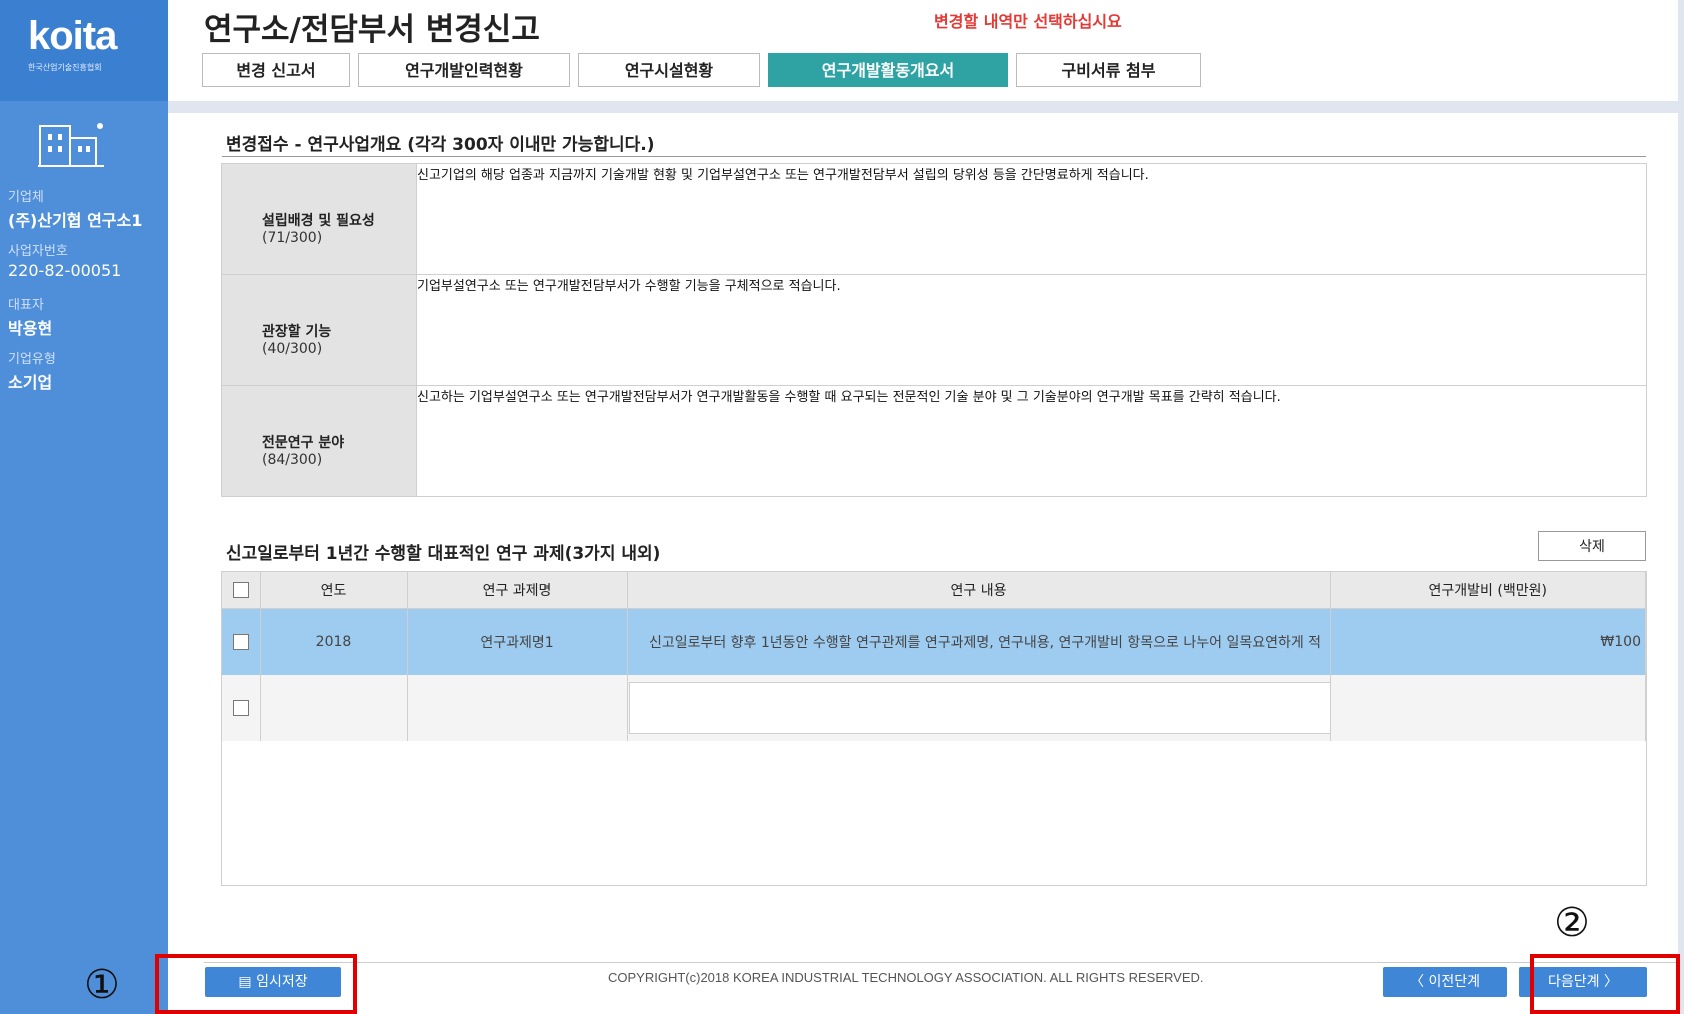  Describe the element at coordinates (30, 316) in the screenshot. I see `ceo-info: 대표자 박용현` at that location.